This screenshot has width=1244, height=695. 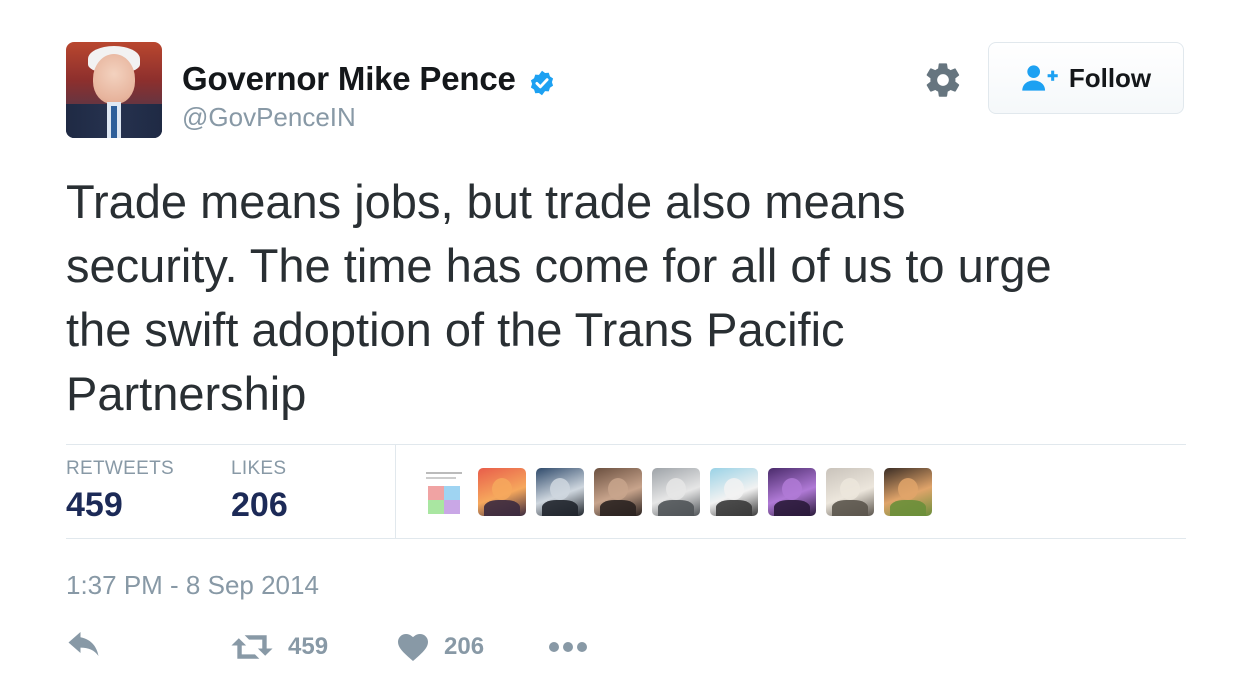 What do you see at coordinates (114, 90) in the screenshot?
I see `avatar` at bounding box center [114, 90].